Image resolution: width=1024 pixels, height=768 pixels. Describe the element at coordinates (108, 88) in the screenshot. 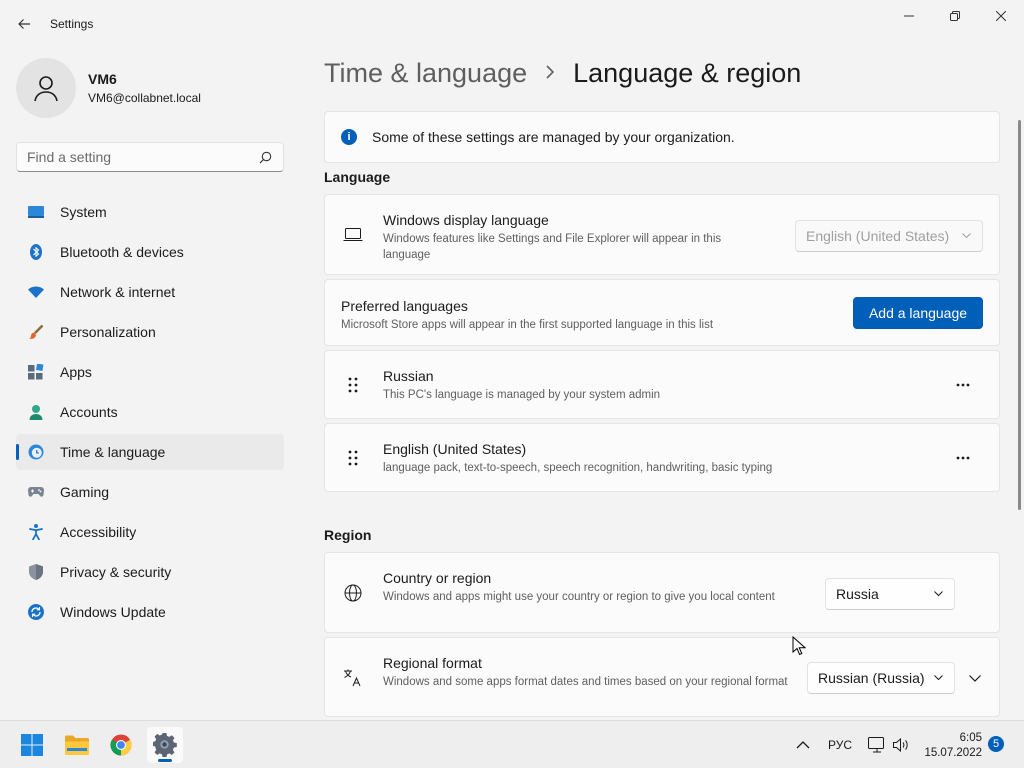

I see `user-profile: VM6 VM6@collabnet.local` at that location.